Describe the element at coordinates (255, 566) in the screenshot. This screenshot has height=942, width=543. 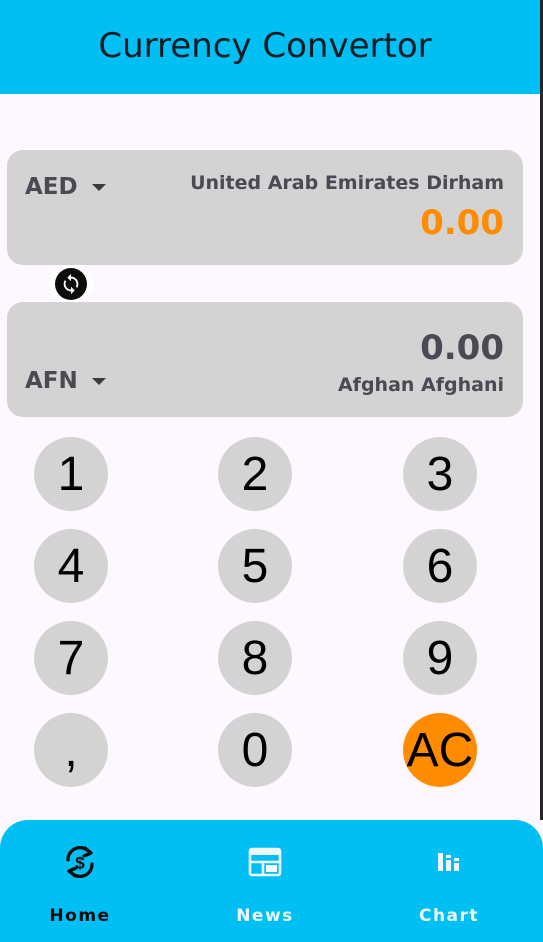
I see `key-5: 5` at that location.